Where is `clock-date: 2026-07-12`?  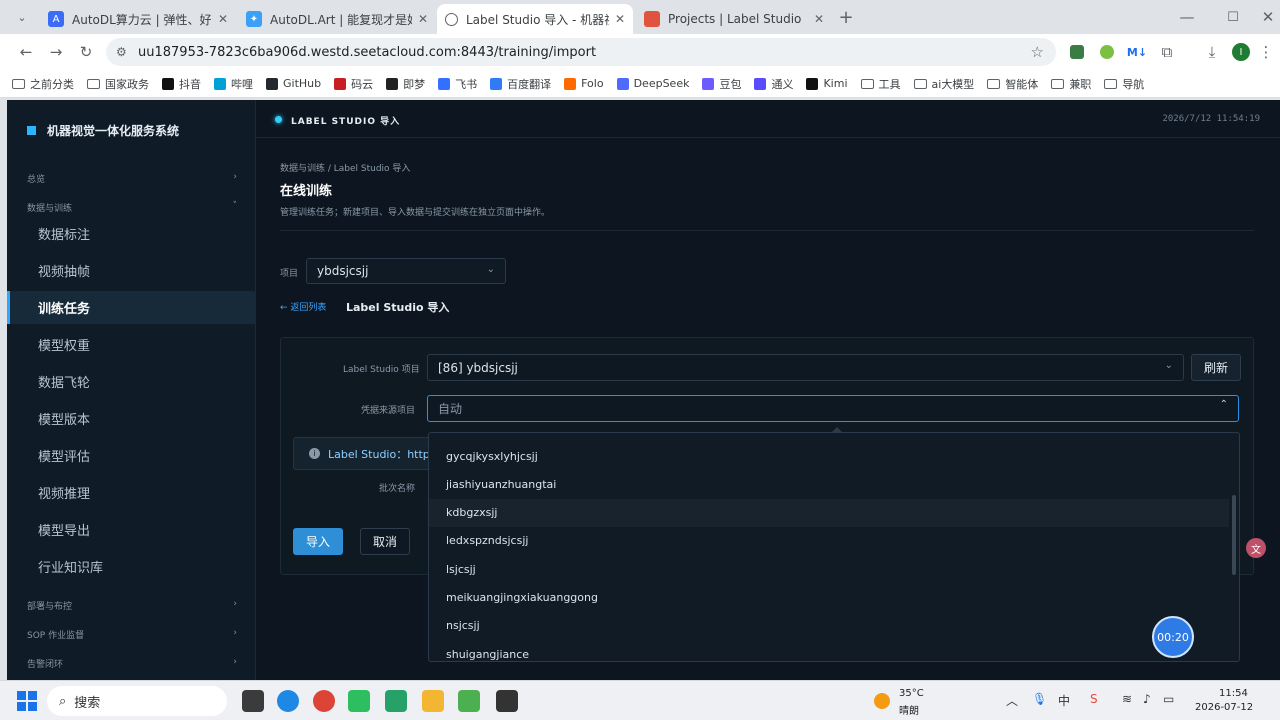 clock-date: 2026-07-12 is located at coordinates (1224, 707).